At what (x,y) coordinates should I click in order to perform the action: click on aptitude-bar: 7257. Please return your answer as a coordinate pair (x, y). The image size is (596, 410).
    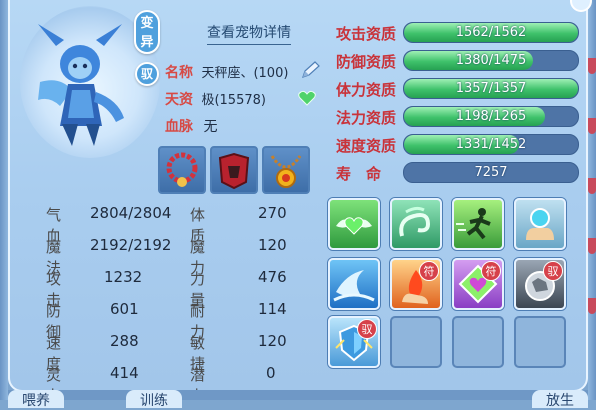
    Looking at the image, I should click on (491, 172).